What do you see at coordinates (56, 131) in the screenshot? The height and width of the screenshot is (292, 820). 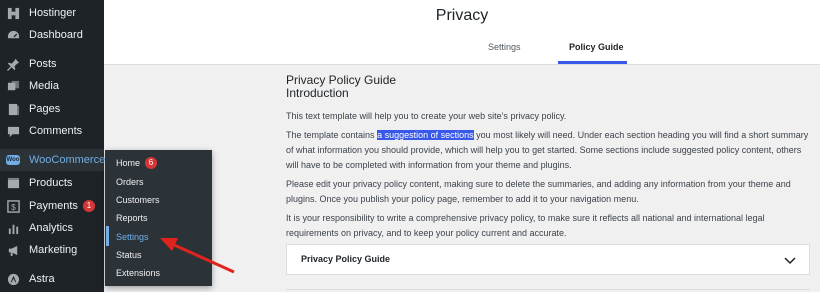 I see `sidebar-item-label: Comments` at bounding box center [56, 131].